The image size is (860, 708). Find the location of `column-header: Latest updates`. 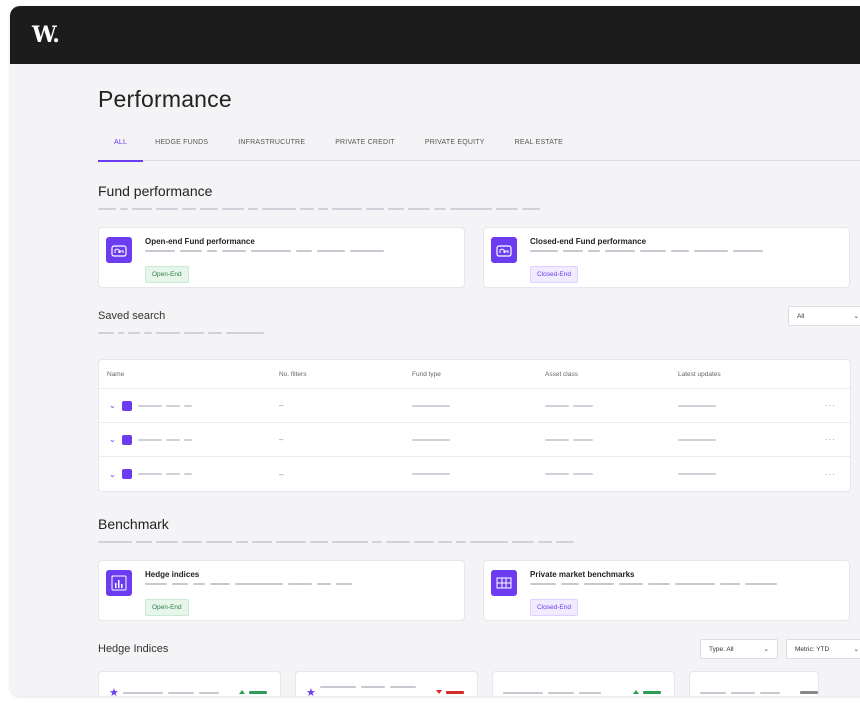

column-header: Latest updates is located at coordinates (753, 374).